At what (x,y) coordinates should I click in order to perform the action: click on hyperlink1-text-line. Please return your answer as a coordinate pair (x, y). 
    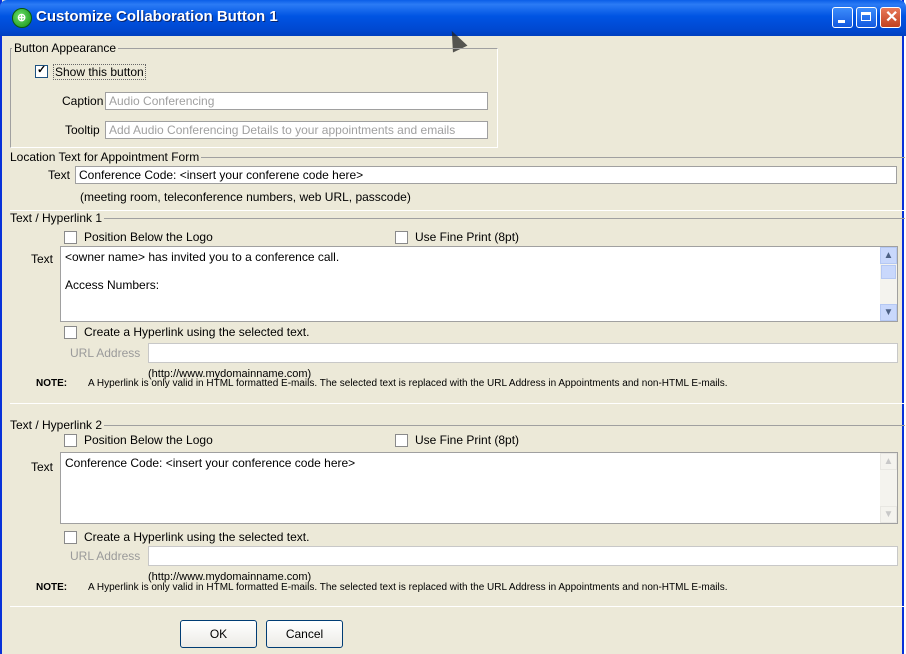
    Looking at the image, I should click on (479, 271).